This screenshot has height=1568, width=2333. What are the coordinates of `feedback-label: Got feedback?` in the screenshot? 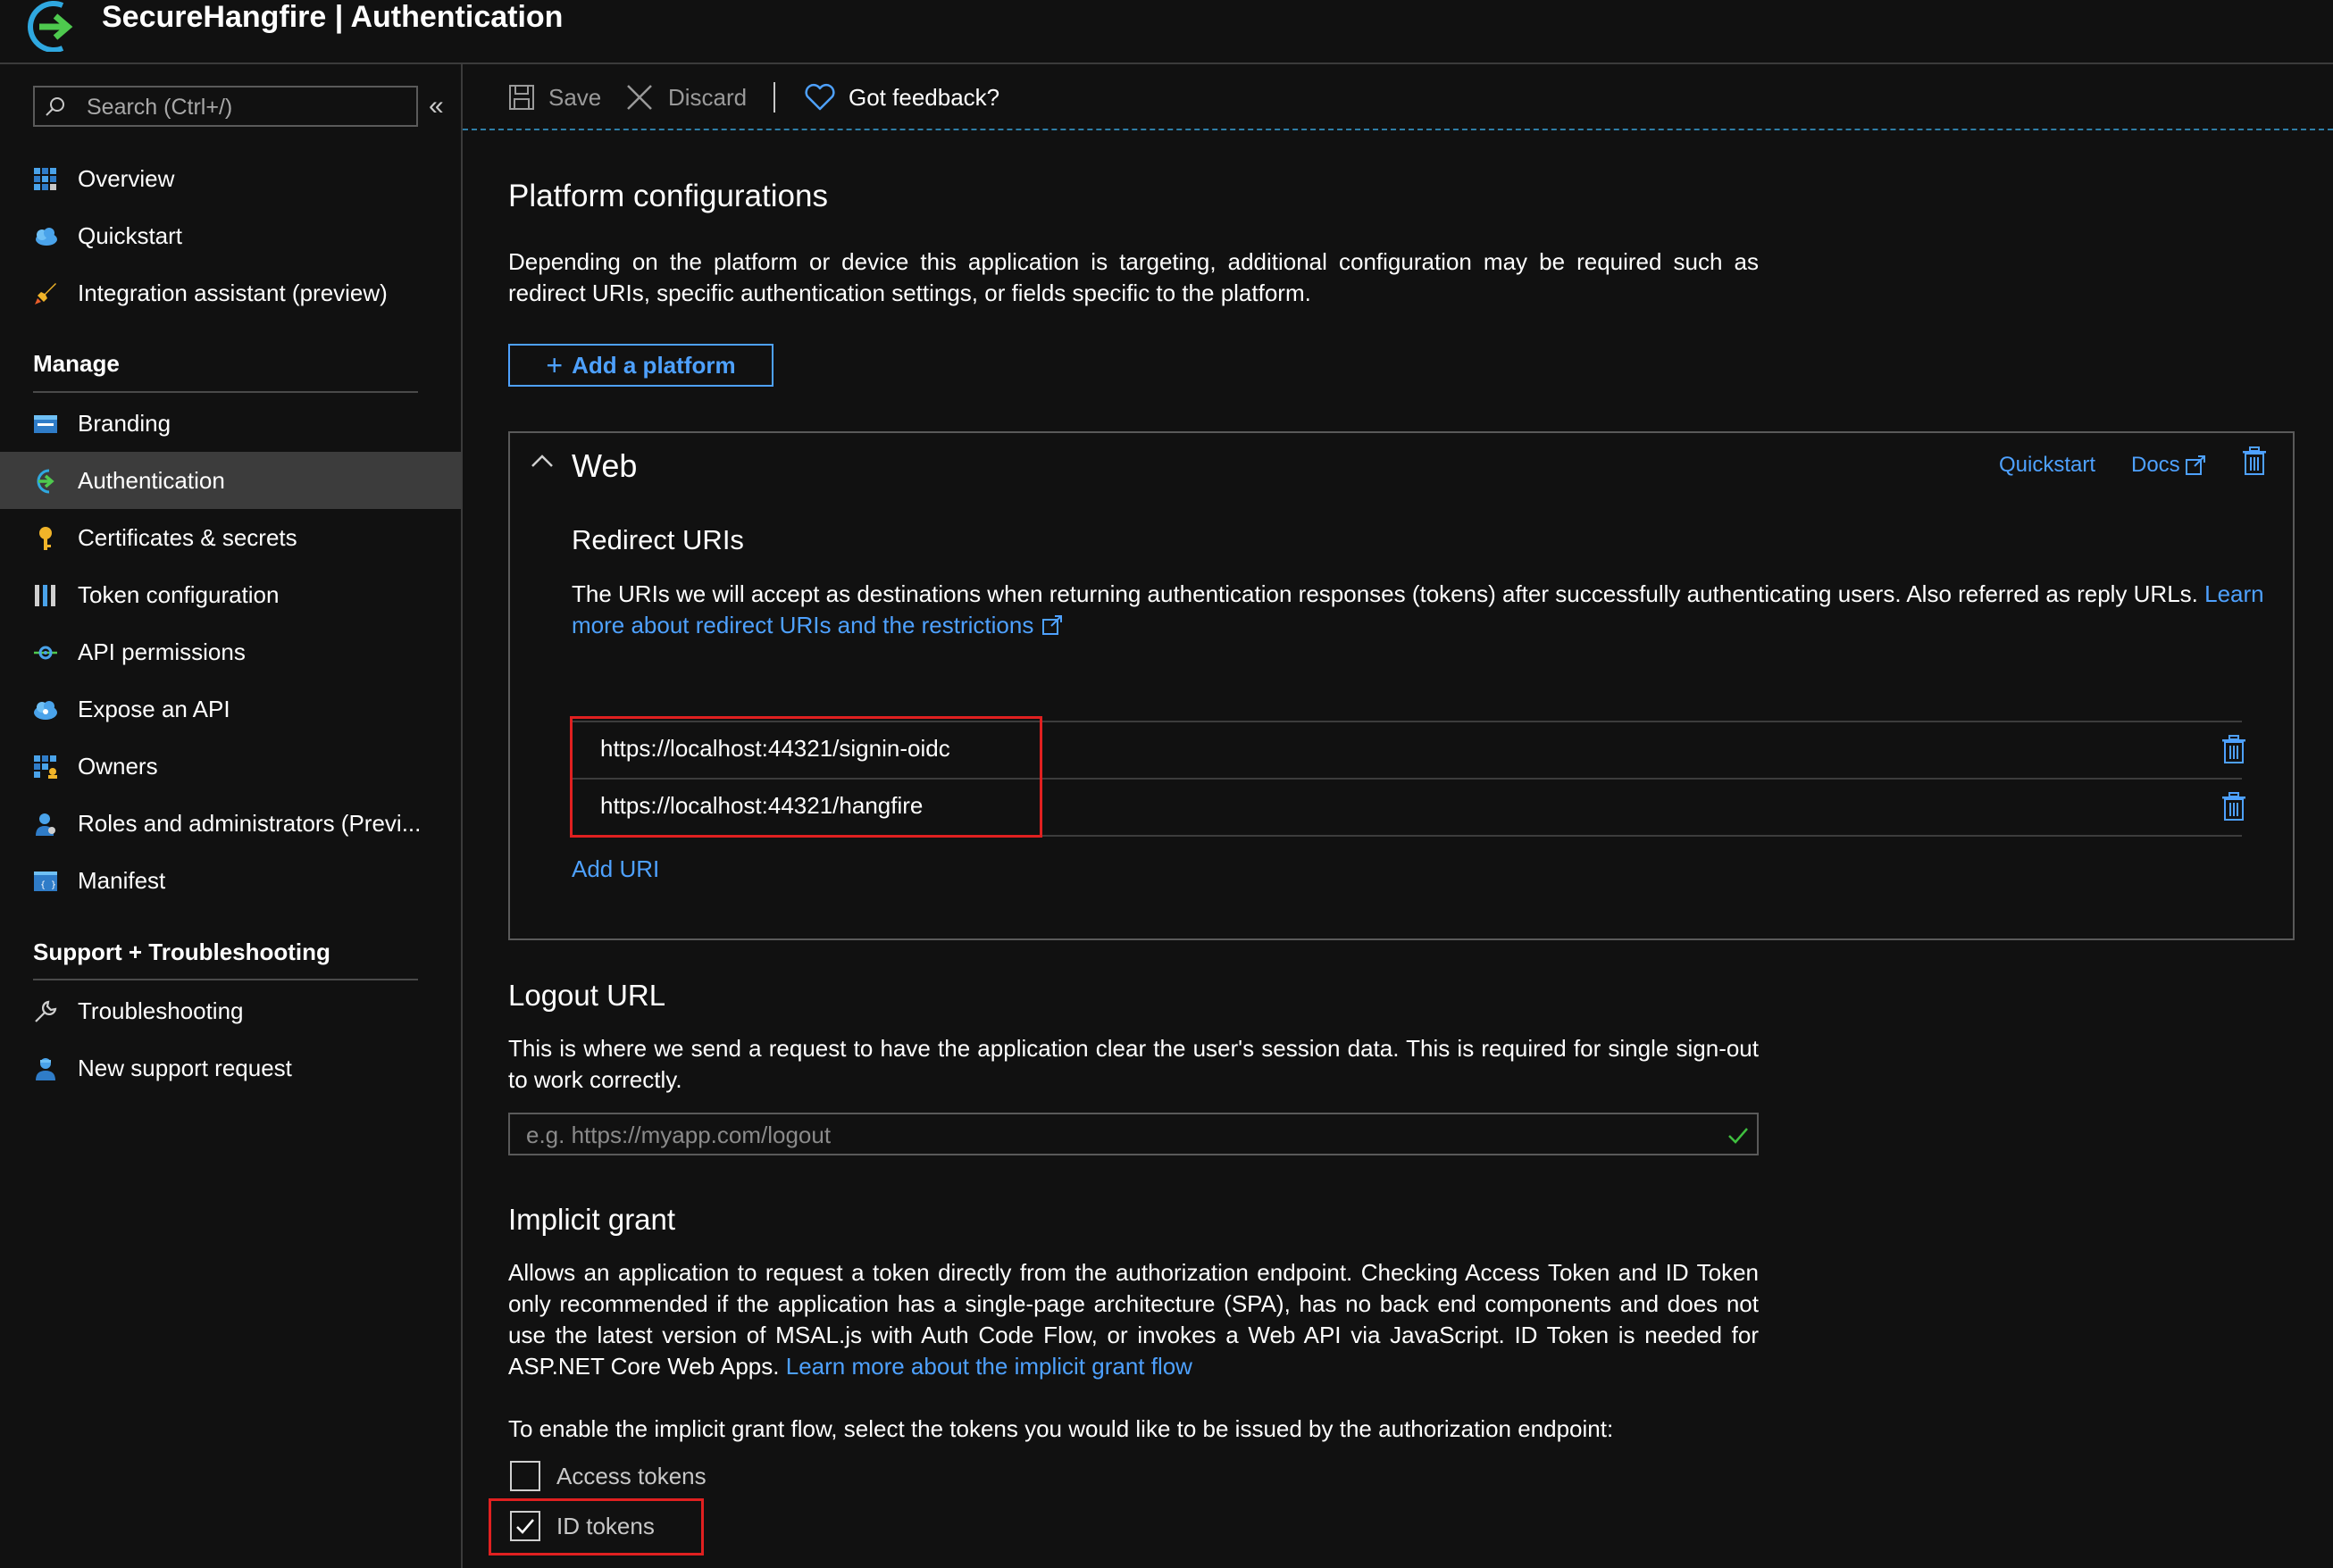 It's located at (924, 97).